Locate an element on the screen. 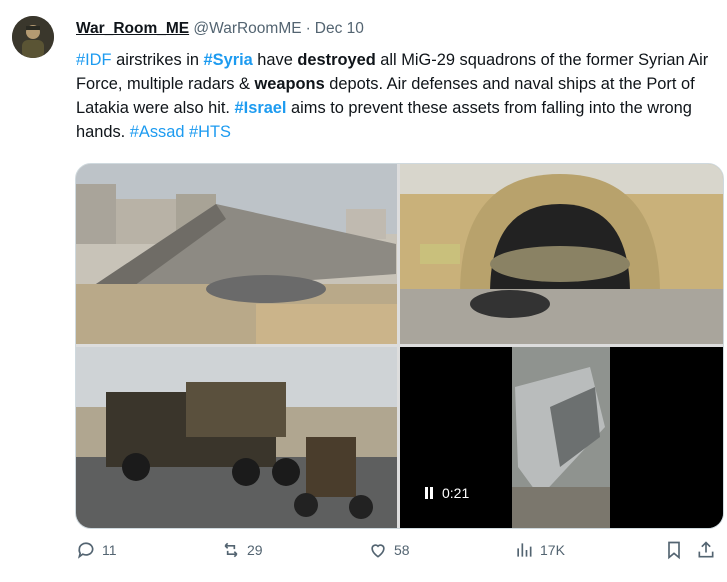  views-count: 17K is located at coordinates (552, 550).